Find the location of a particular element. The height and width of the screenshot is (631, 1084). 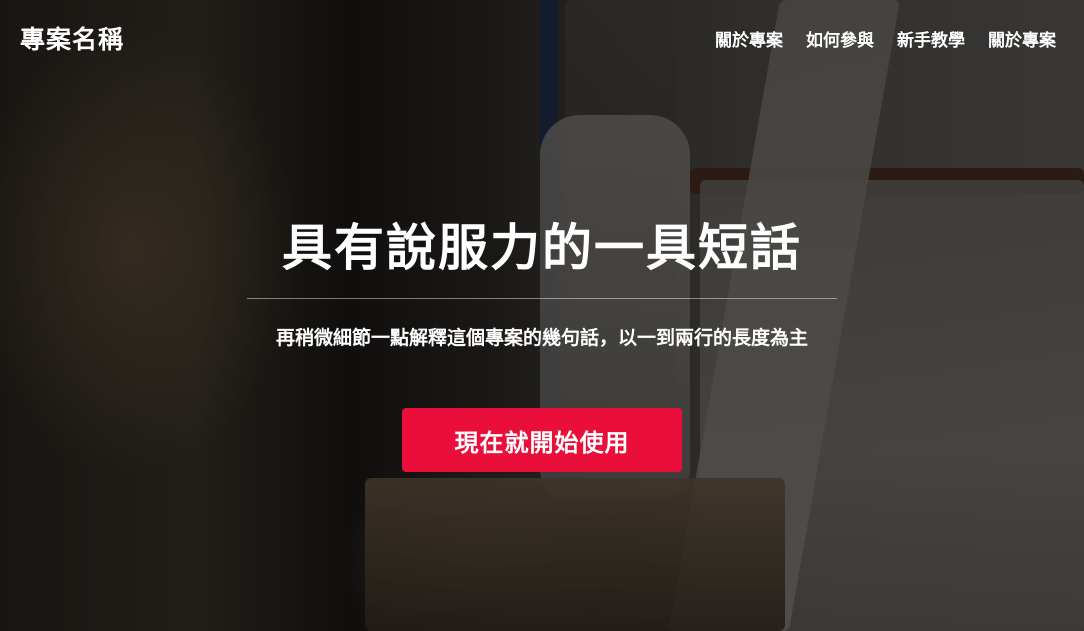

nav-link-tutorial: 新手教學 is located at coordinates (931, 38).